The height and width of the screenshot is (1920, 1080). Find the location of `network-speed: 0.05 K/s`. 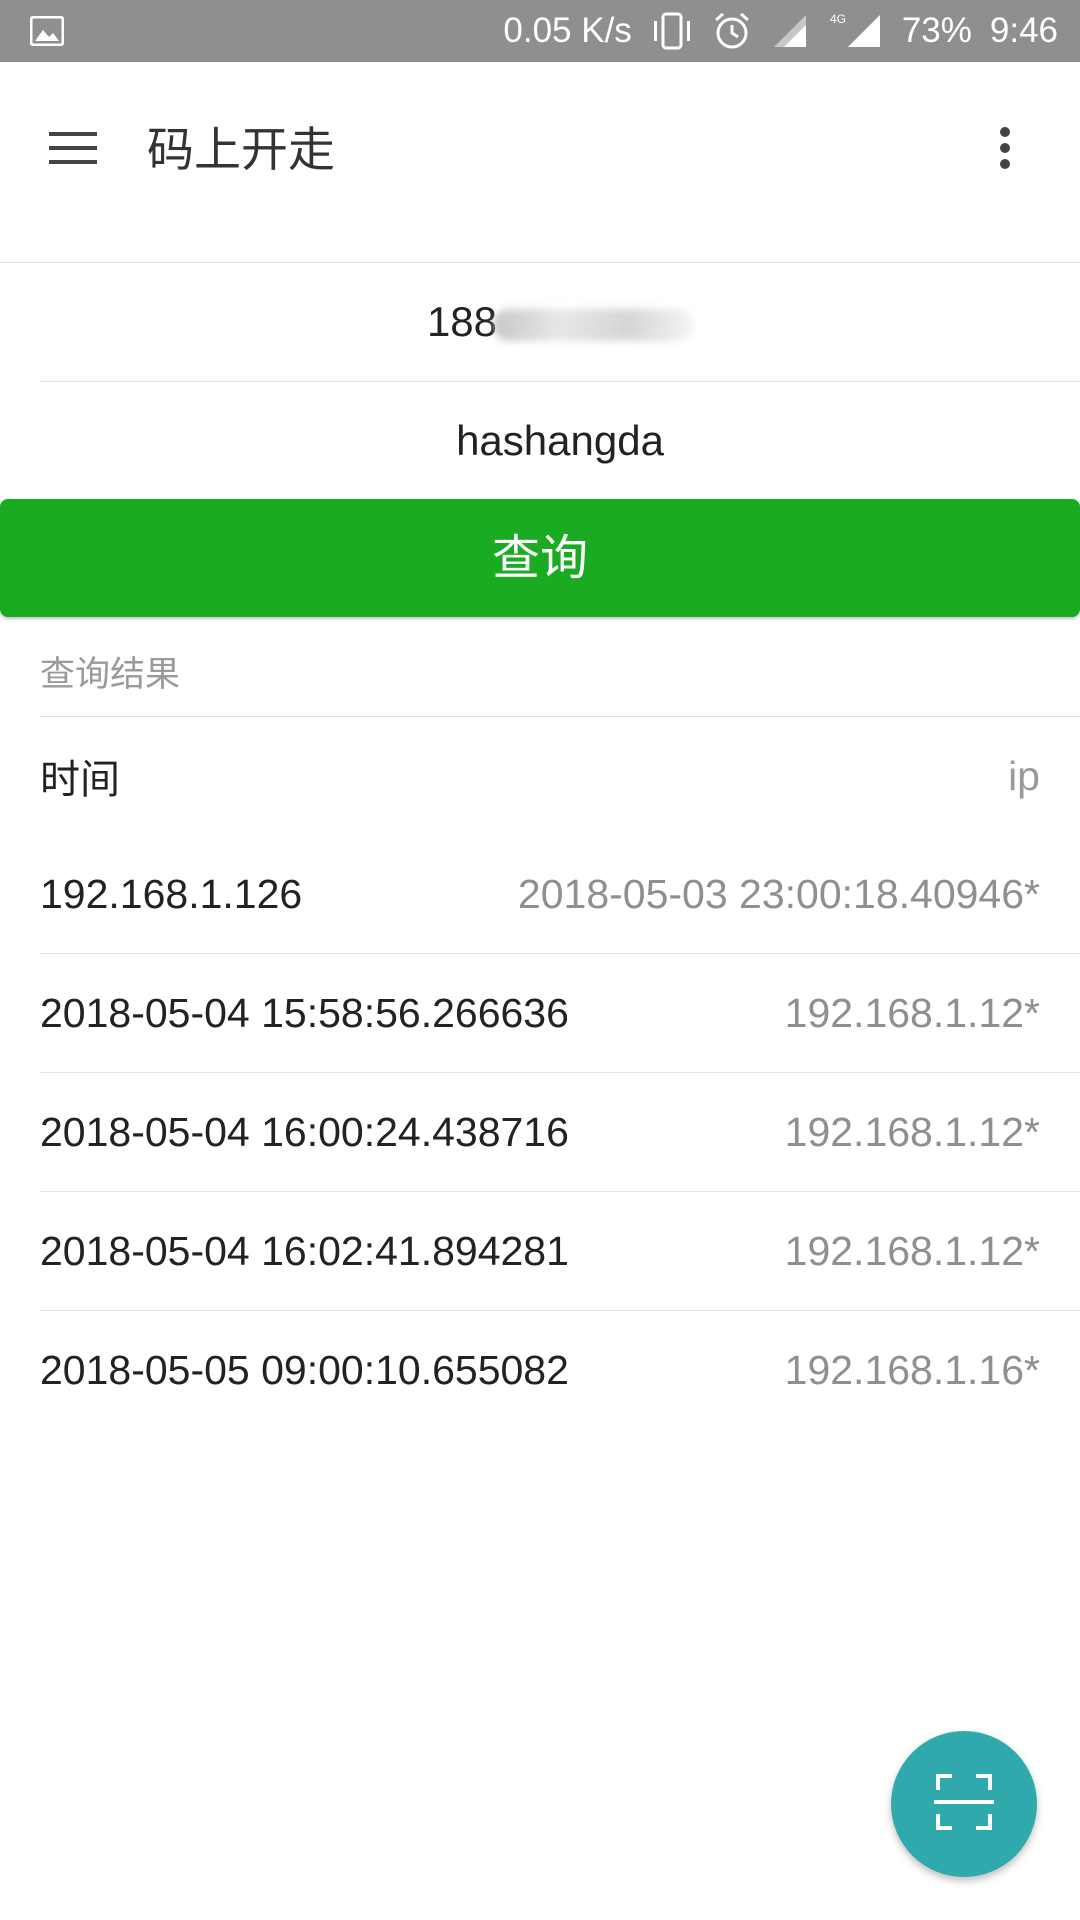

network-speed: 0.05 K/s is located at coordinates (567, 30).